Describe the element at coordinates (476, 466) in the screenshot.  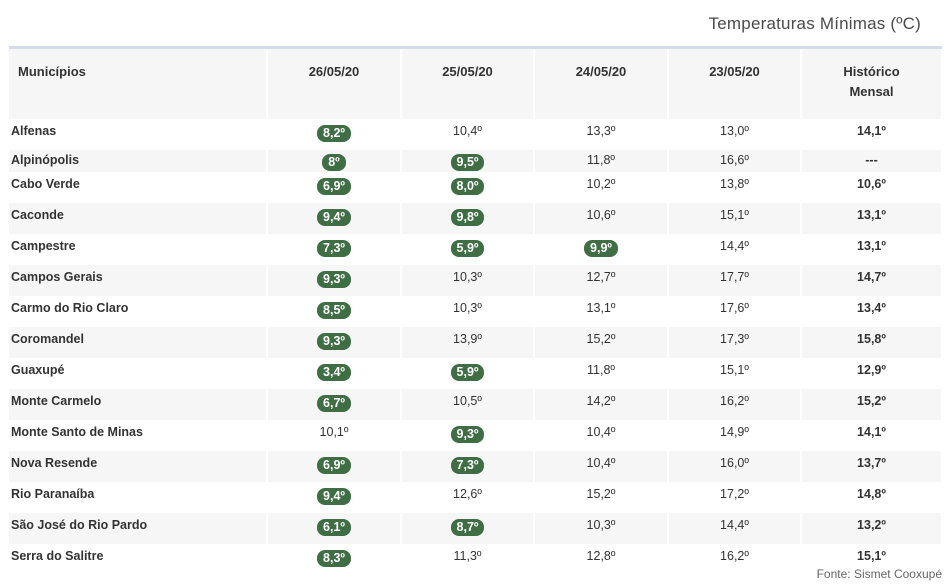
I see `table-row: Nova Resende 6,9º 7,3º 10,4º 16,0º 13,7º` at that location.